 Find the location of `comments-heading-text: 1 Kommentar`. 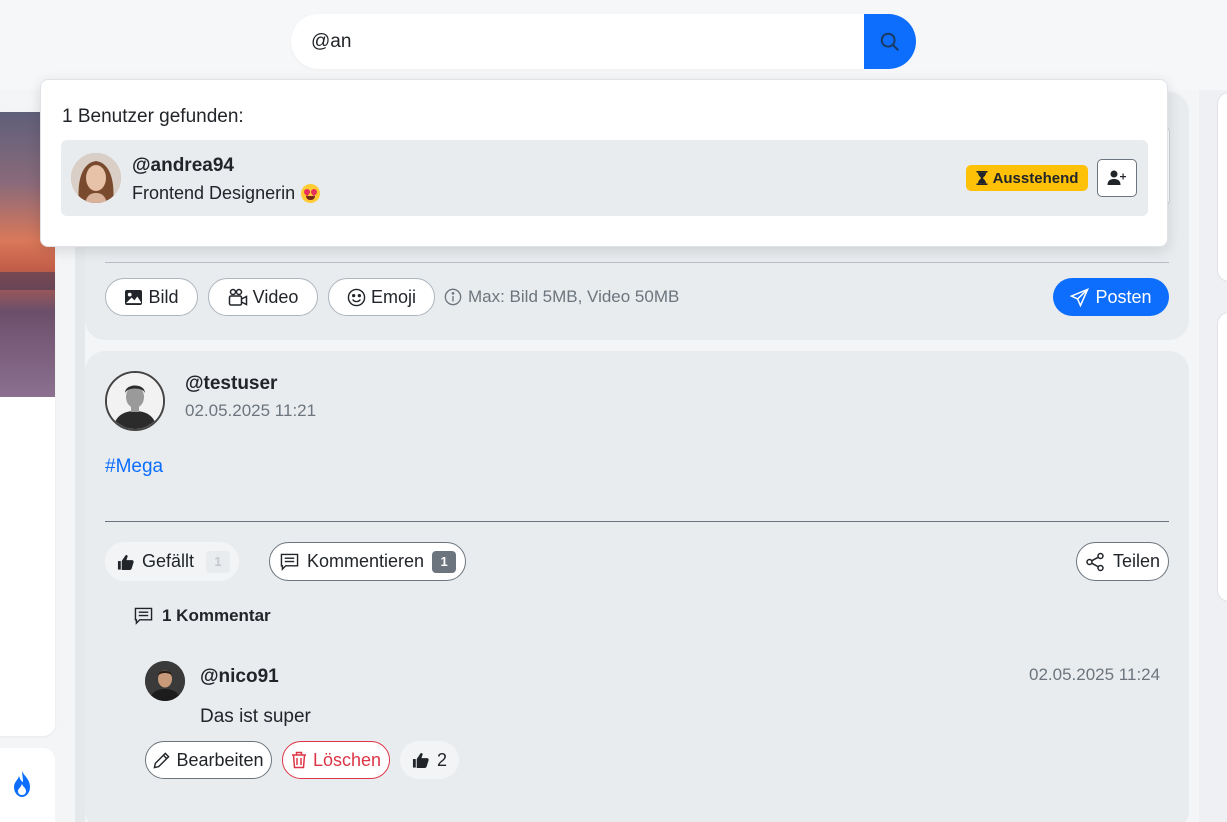

comments-heading-text: 1 Kommentar is located at coordinates (216, 615).